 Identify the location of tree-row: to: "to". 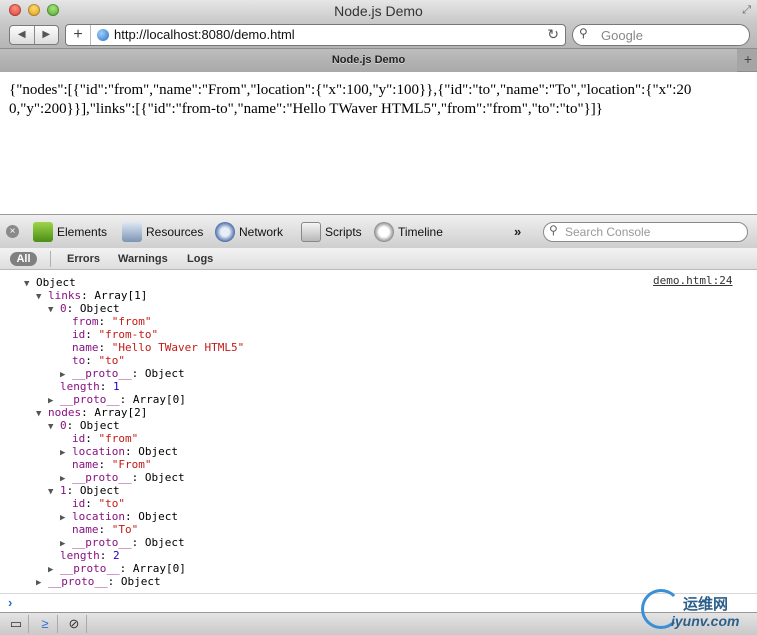
(98, 360).